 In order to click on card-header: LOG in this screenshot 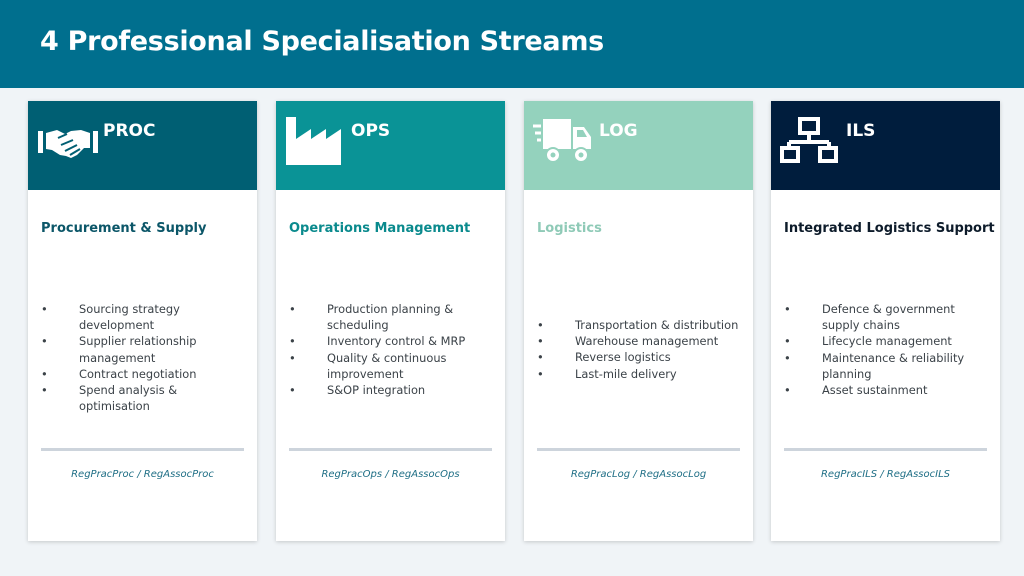, I will do `click(638, 145)`.